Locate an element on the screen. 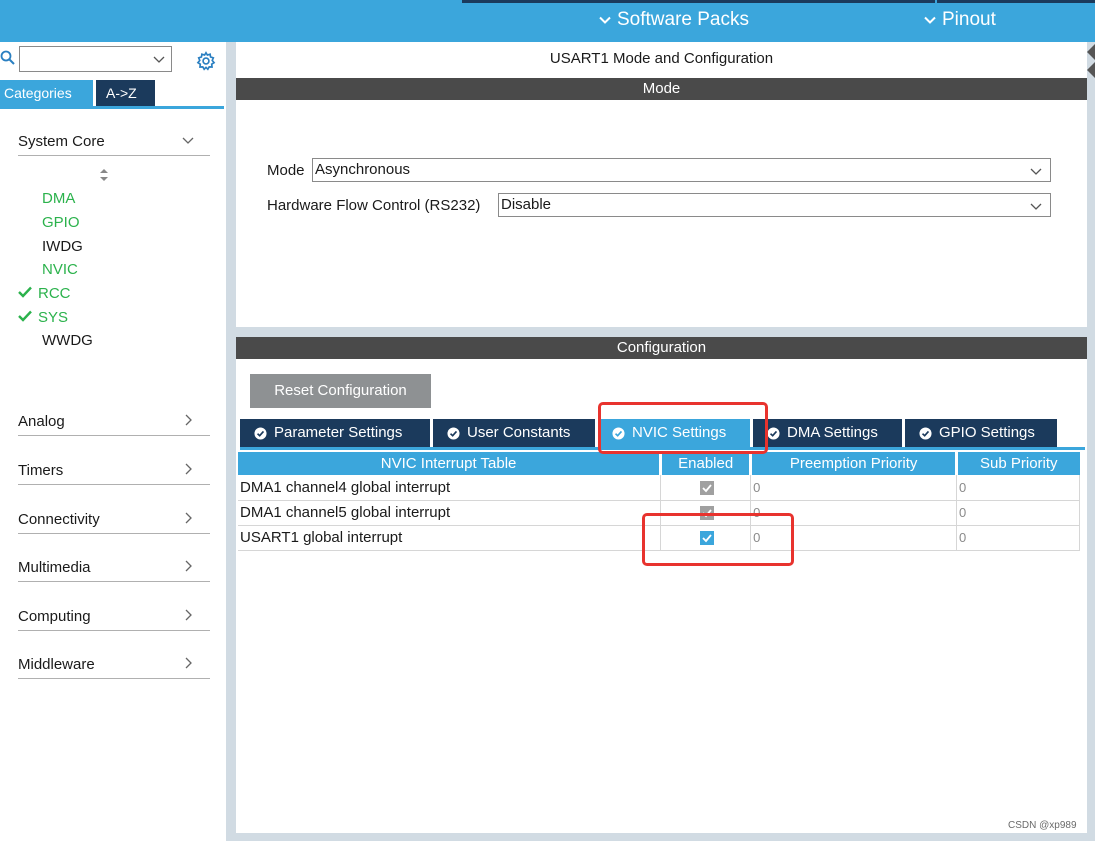 This screenshot has height=841, width=1095. search-row is located at coordinates (113, 59).